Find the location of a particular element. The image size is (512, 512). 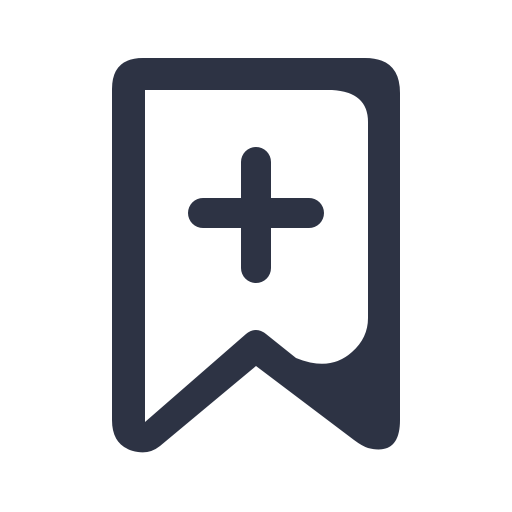

plus-sign is located at coordinates (256, 215).